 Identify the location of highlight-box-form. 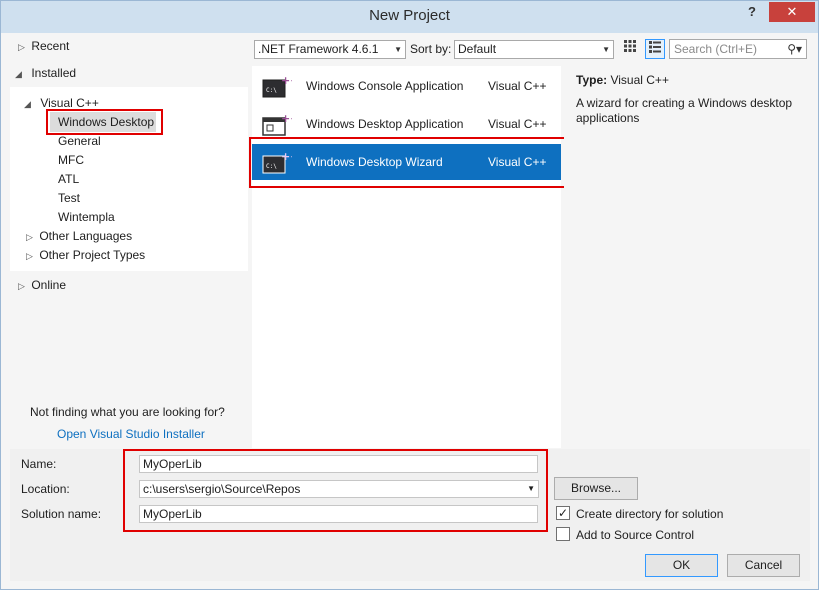
(335, 490).